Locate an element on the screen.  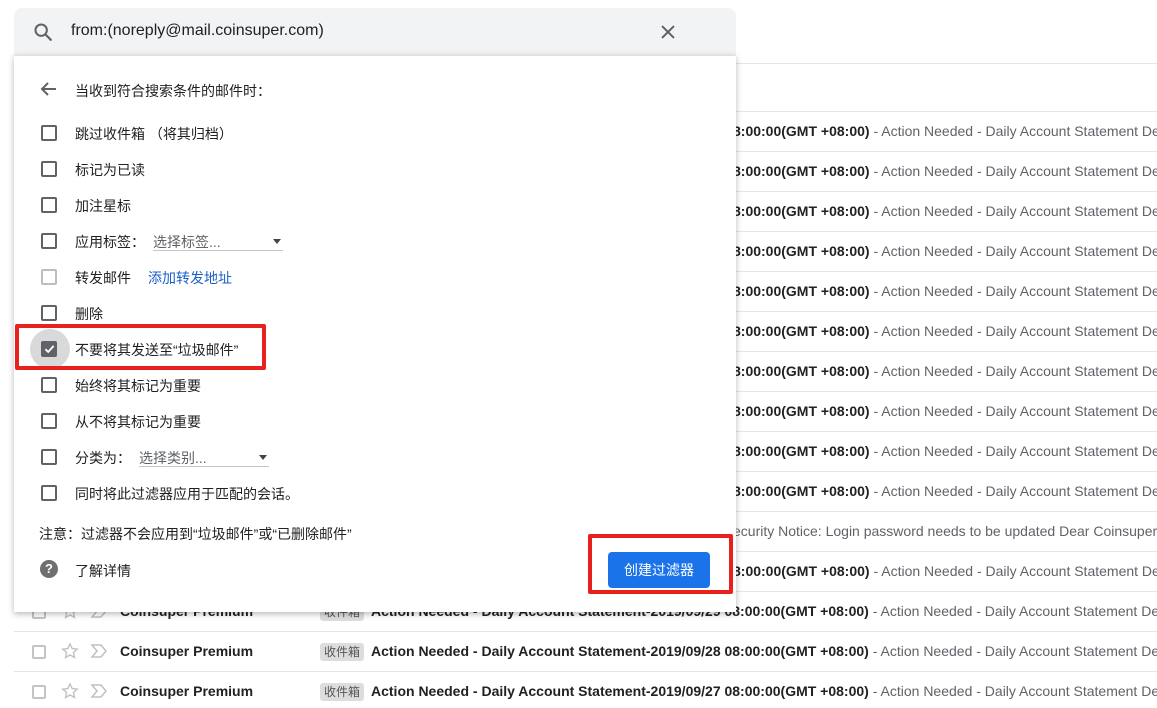
option-skip-inbox: 跳过收件箱 （将其归档） is located at coordinates (369, 133).